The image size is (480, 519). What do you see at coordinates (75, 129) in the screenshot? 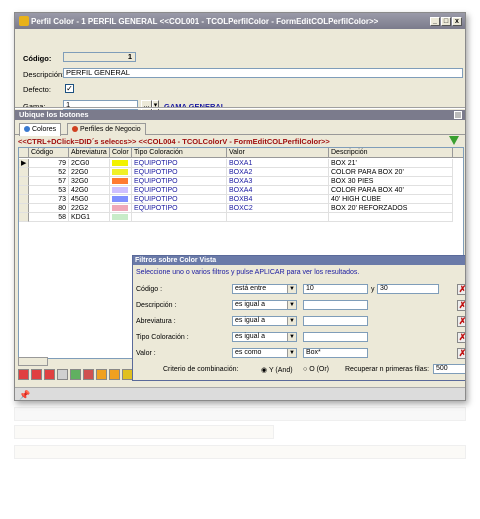
I see `profile-icon` at bounding box center [75, 129].